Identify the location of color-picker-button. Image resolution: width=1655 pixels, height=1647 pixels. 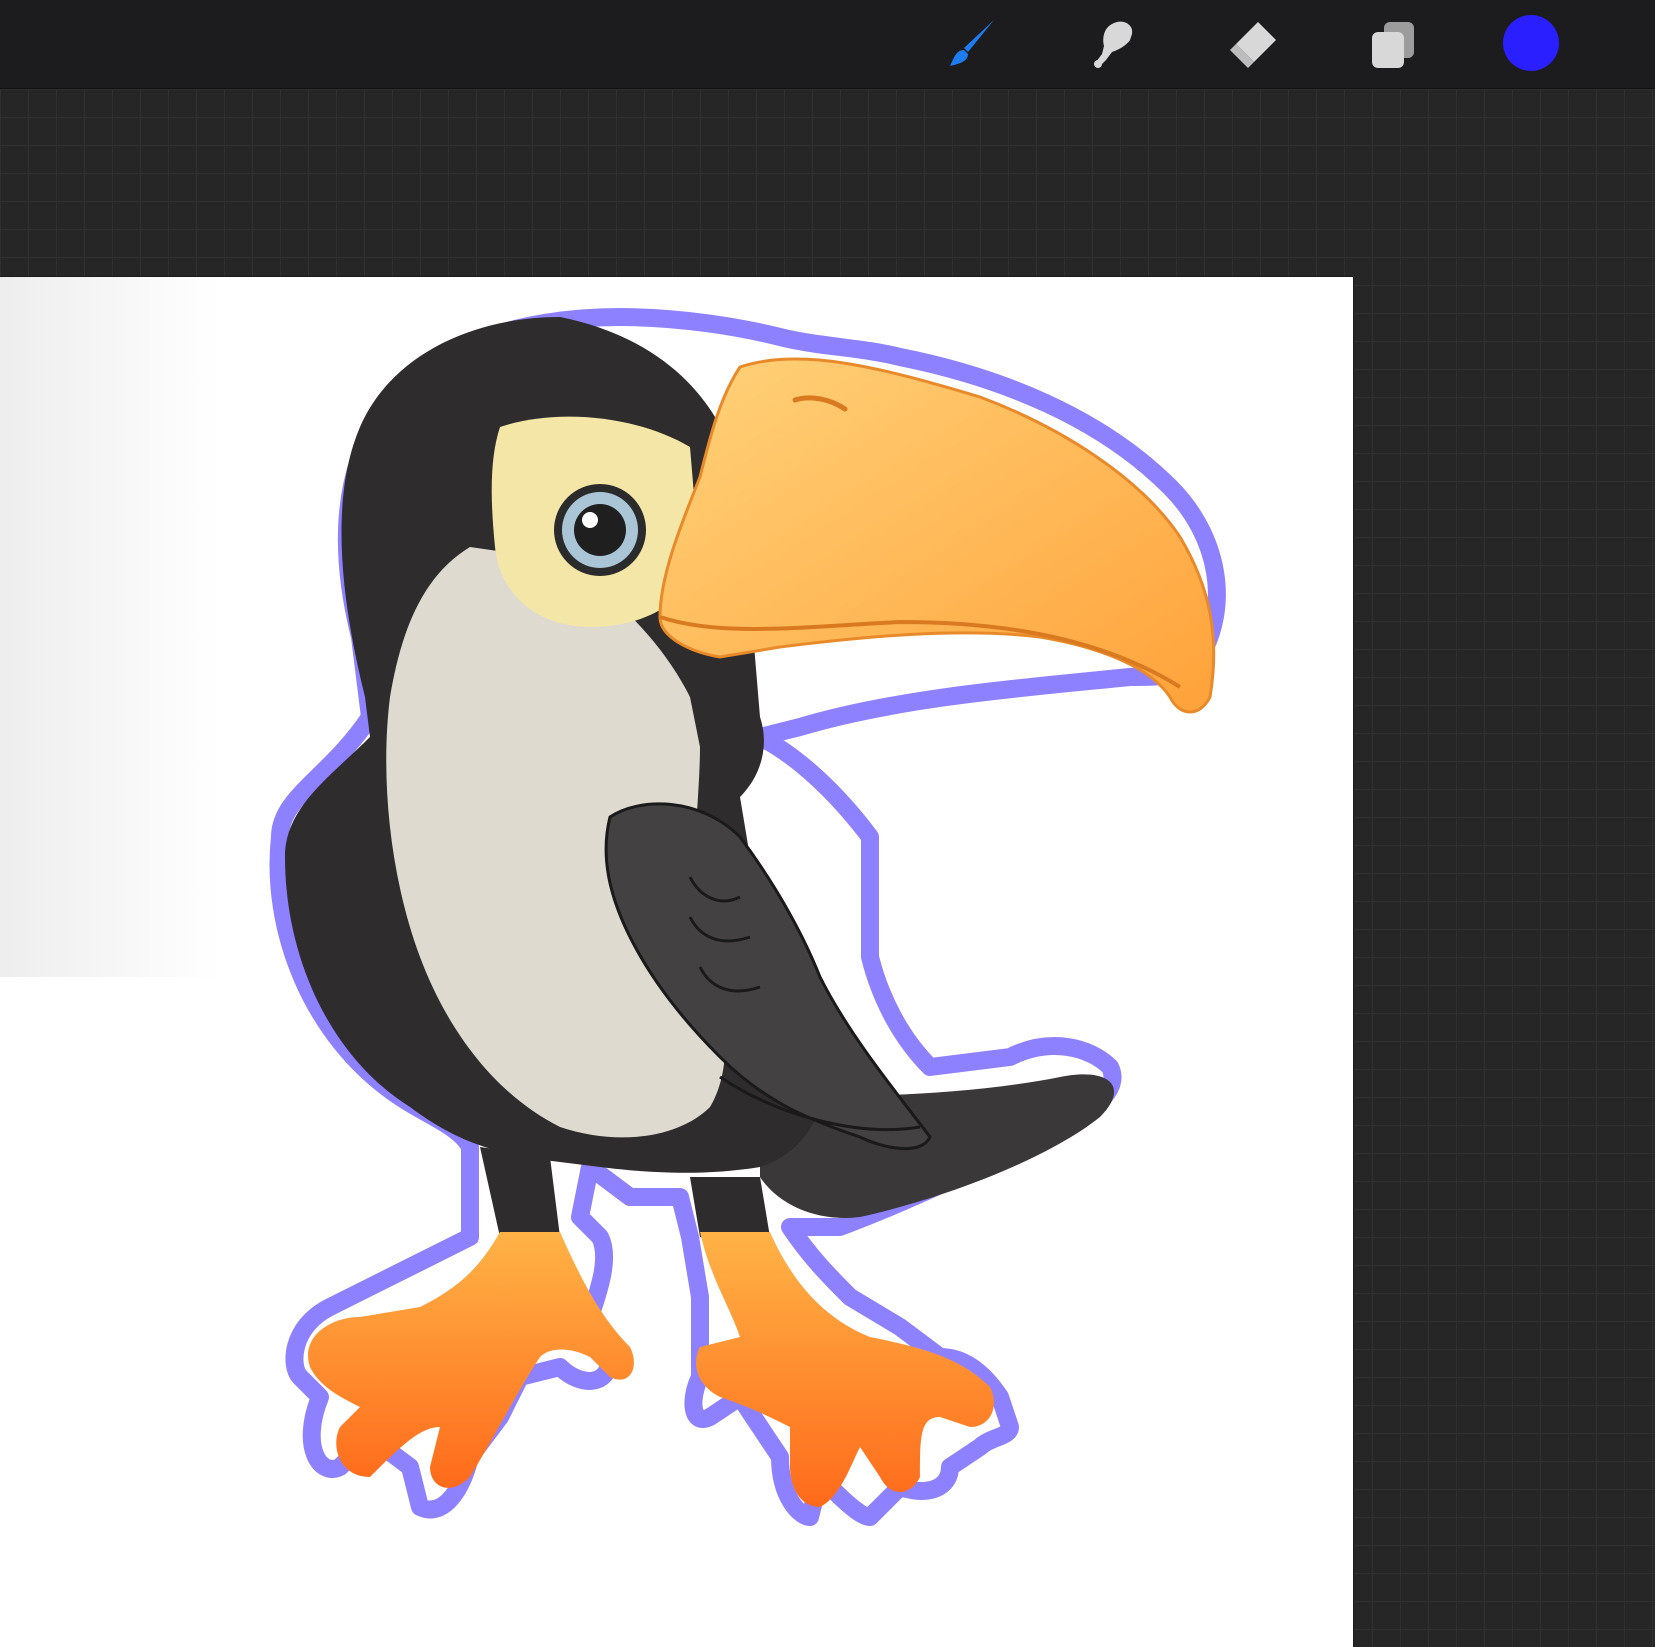
(1531, 43).